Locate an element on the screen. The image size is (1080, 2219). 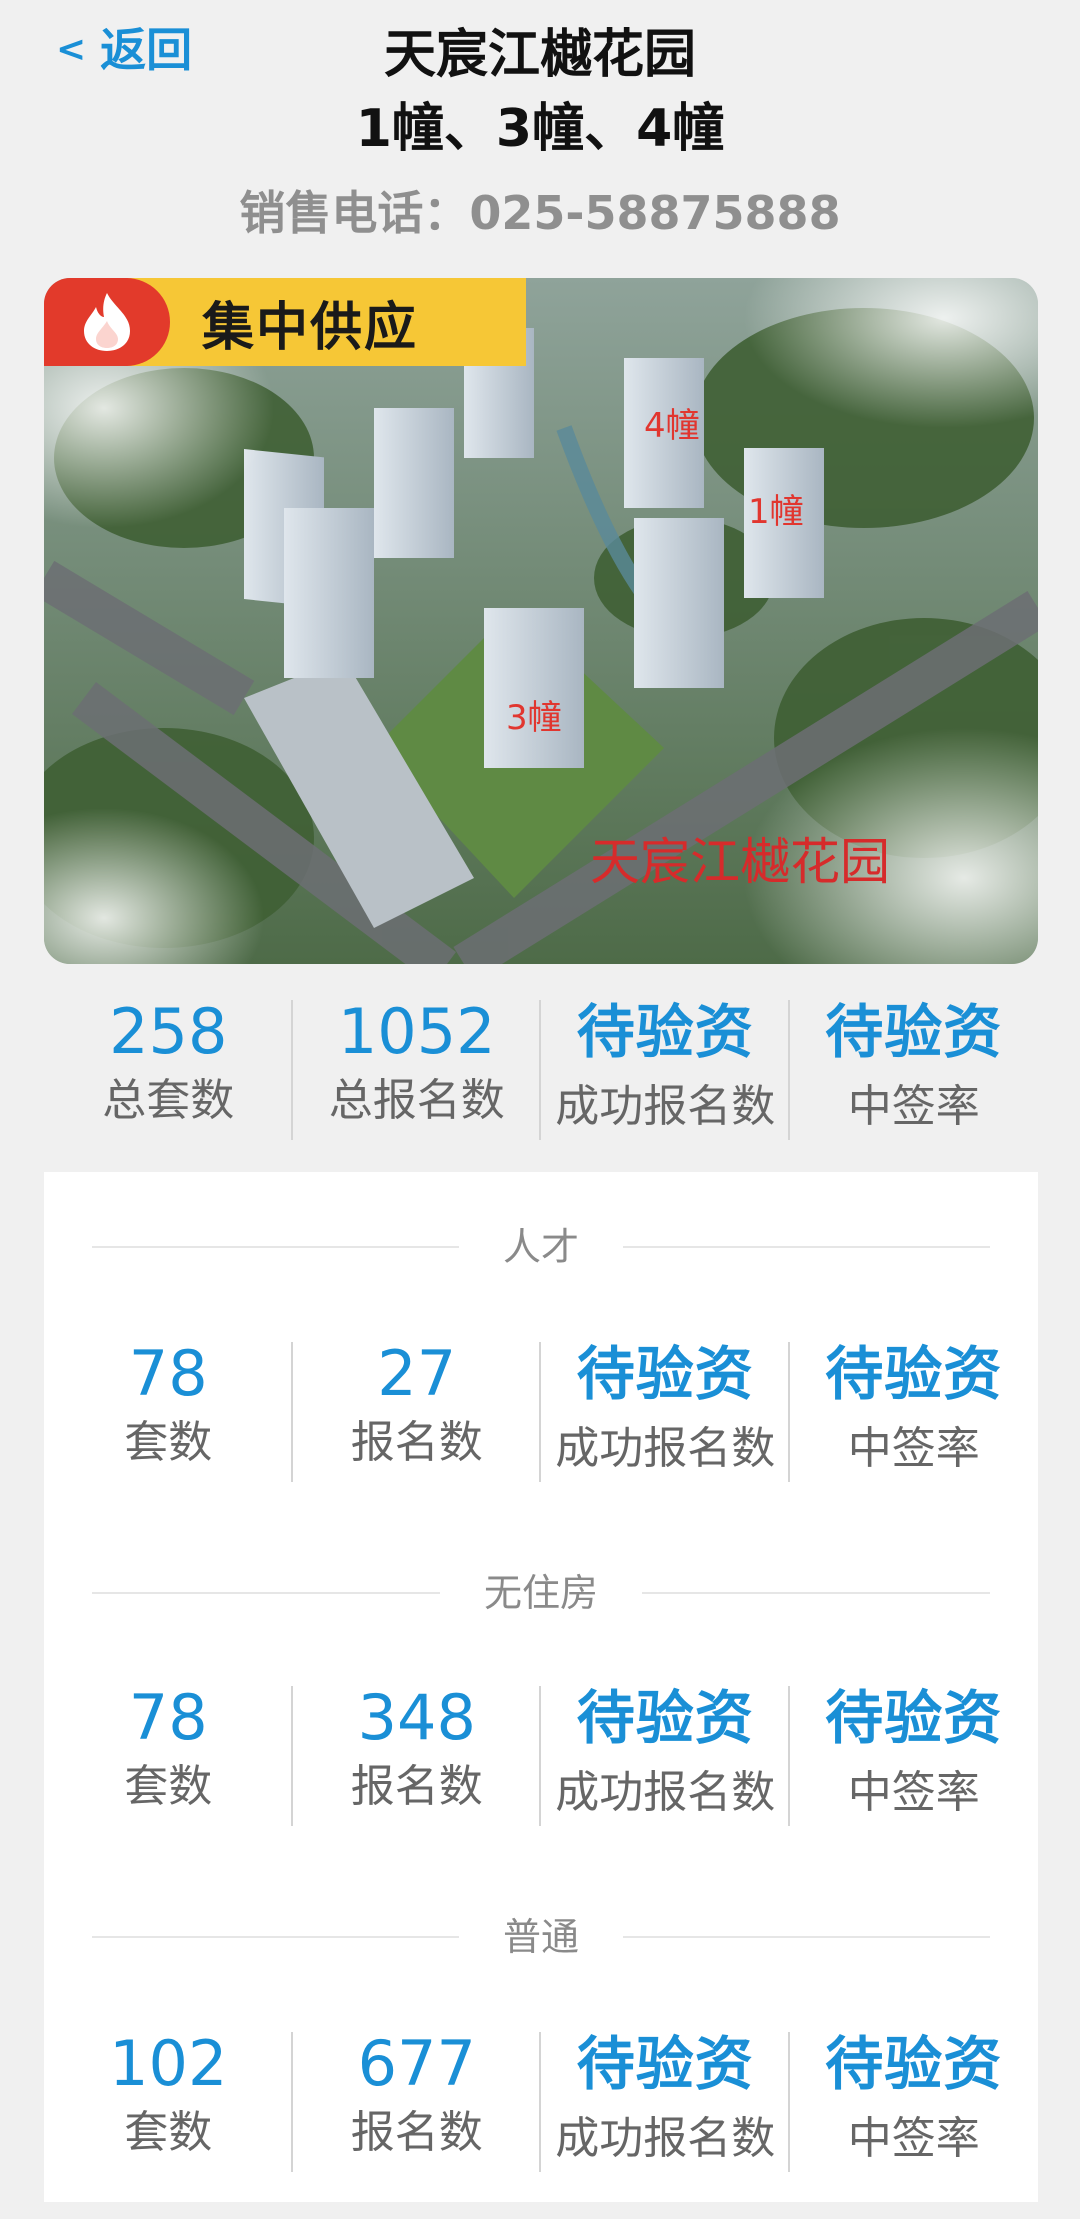
stat-value: 258 is located at coordinates (168, 1031).